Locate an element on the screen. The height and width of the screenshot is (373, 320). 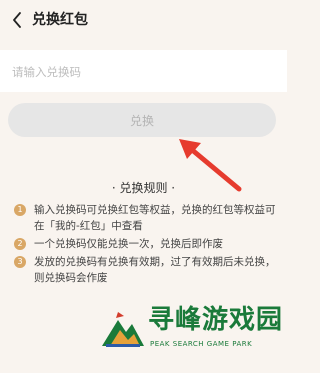
watermark-subtitle: PEAK SEARCH GAME PARK is located at coordinates (201, 344).